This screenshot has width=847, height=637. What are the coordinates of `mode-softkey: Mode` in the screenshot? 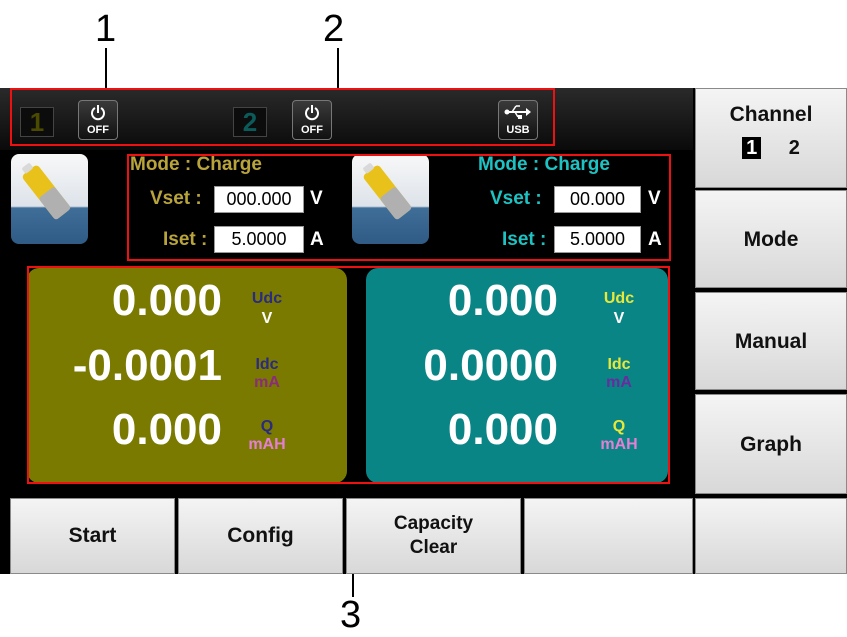 It's located at (771, 239).